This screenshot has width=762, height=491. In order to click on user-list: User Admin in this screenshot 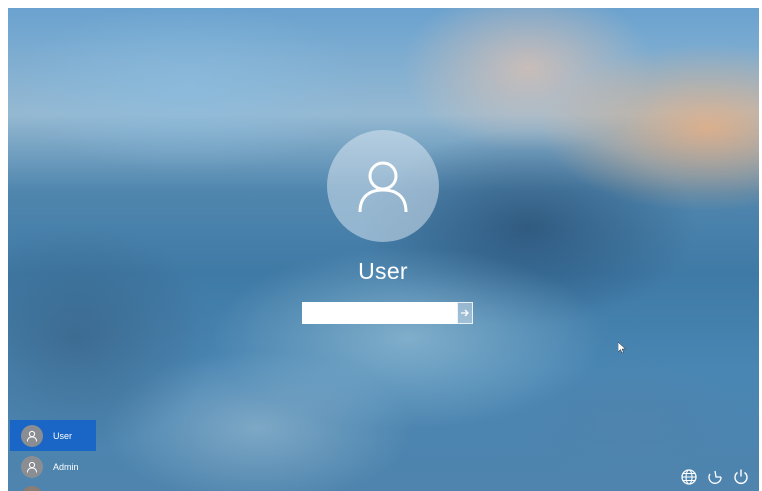, I will do `click(53, 451)`.